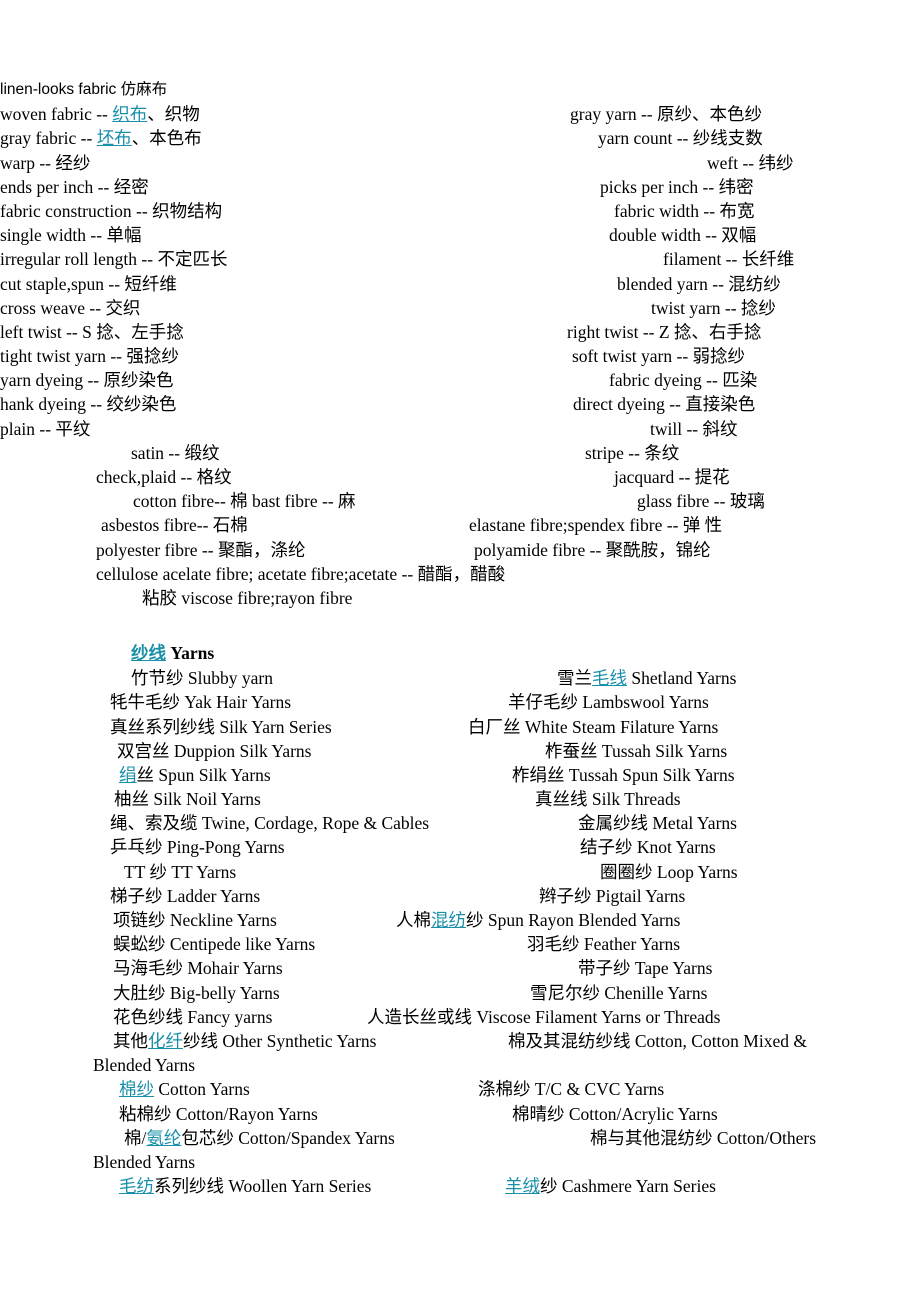 This screenshot has width=920, height=1302. I want to click on yarn-term-row: 大肚纱 Big-belly Yarns 雪尼尔纱 Chenille Yarns, so click(460, 993).